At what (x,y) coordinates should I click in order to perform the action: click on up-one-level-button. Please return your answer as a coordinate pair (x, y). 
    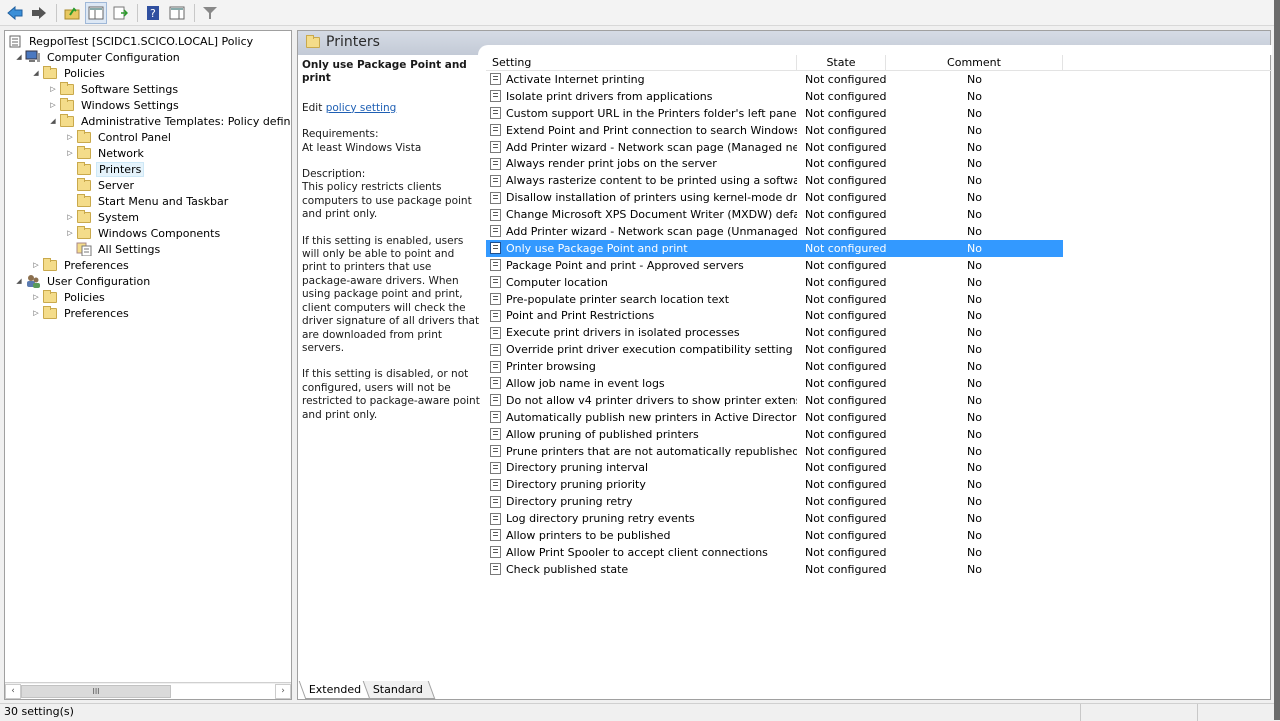
    Looking at the image, I should click on (72, 13).